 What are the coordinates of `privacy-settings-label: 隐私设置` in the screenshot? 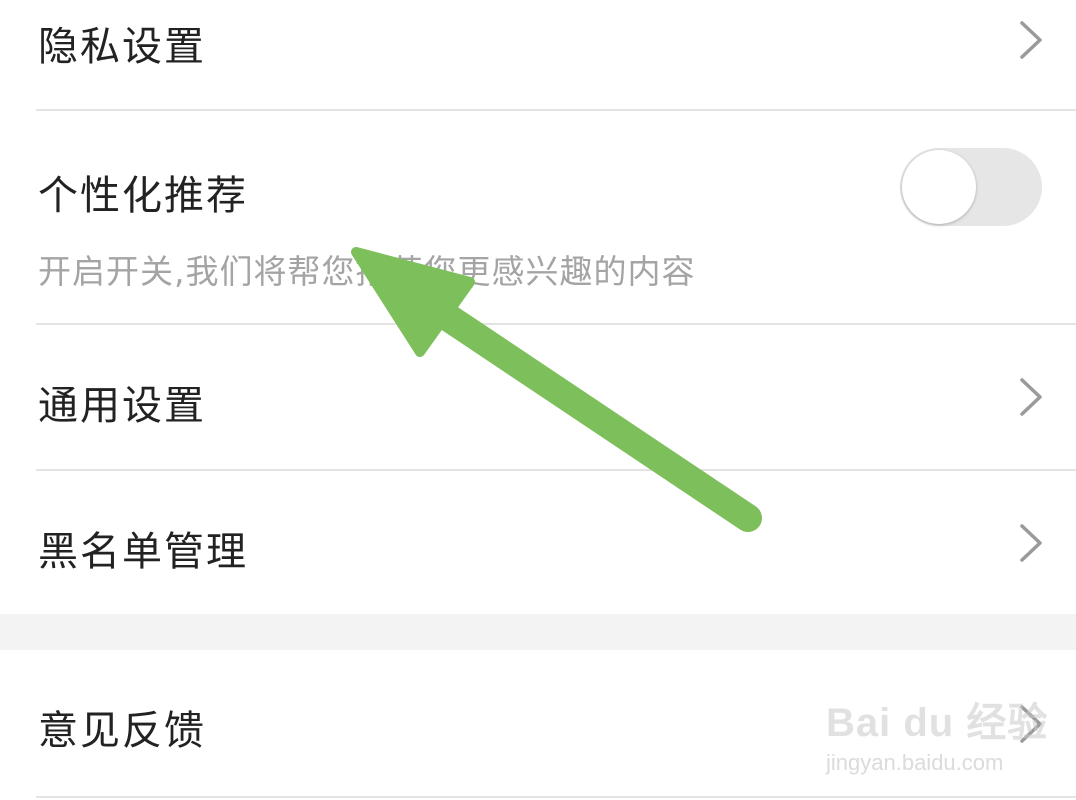 It's located at (122, 47).